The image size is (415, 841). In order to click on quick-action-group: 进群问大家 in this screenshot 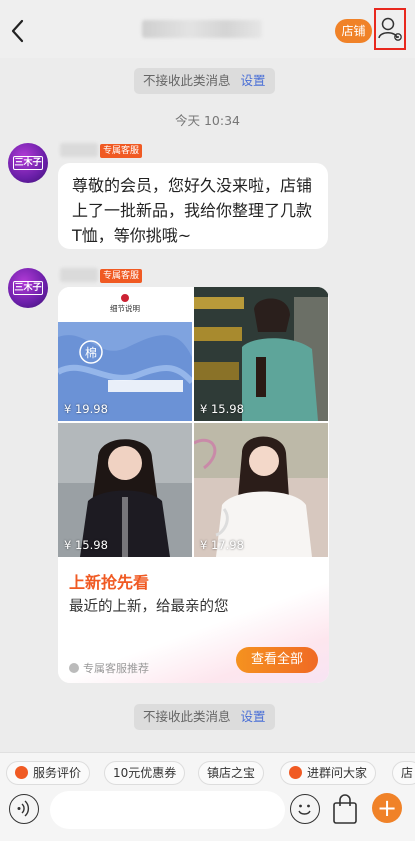, I will do `click(328, 773)`.